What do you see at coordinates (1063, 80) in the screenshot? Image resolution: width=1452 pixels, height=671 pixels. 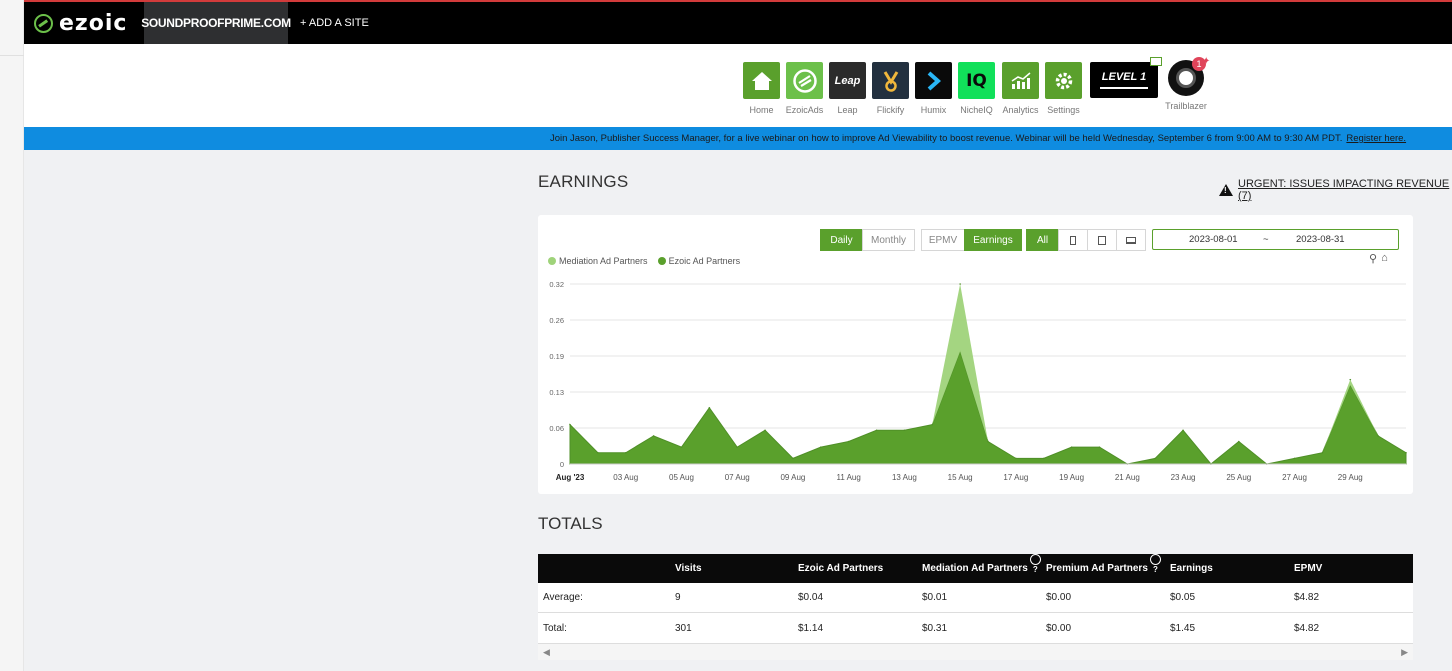 I see `gear-icon` at bounding box center [1063, 80].